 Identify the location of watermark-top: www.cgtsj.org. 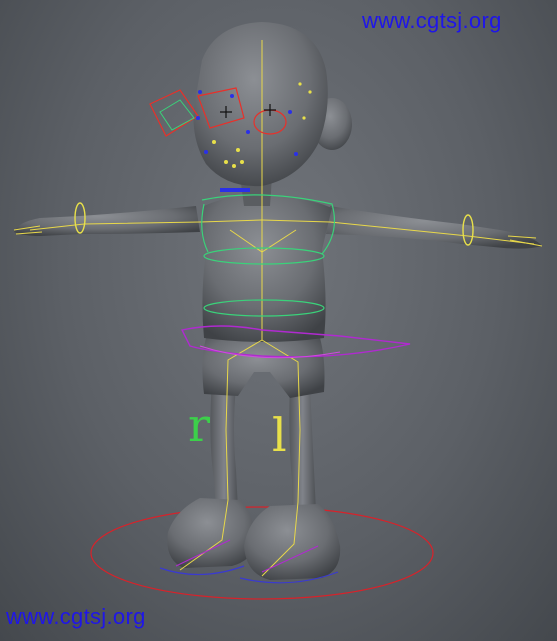
(432, 20).